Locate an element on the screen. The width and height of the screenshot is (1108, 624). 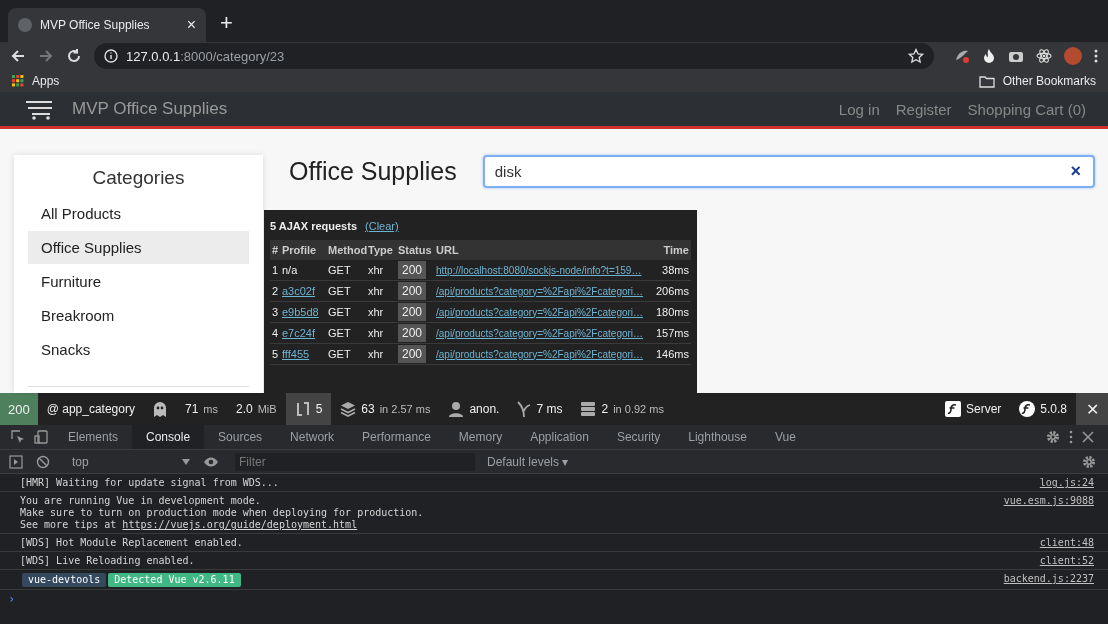
more-icon is located at coordinates (1071, 437).